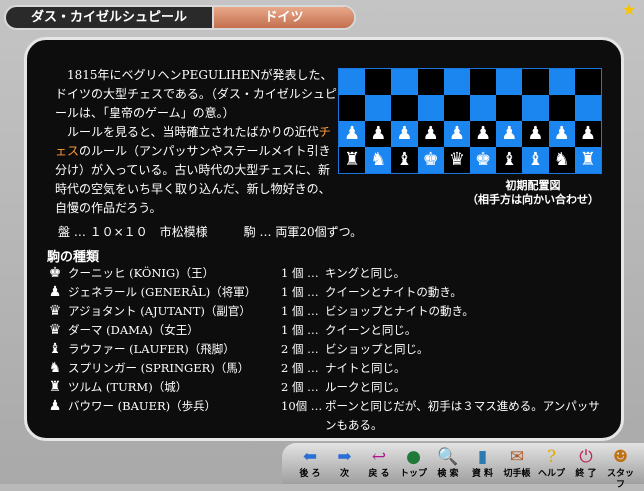 This screenshot has height=491, width=644. I want to click on question-icon: ?, so click(551, 457).